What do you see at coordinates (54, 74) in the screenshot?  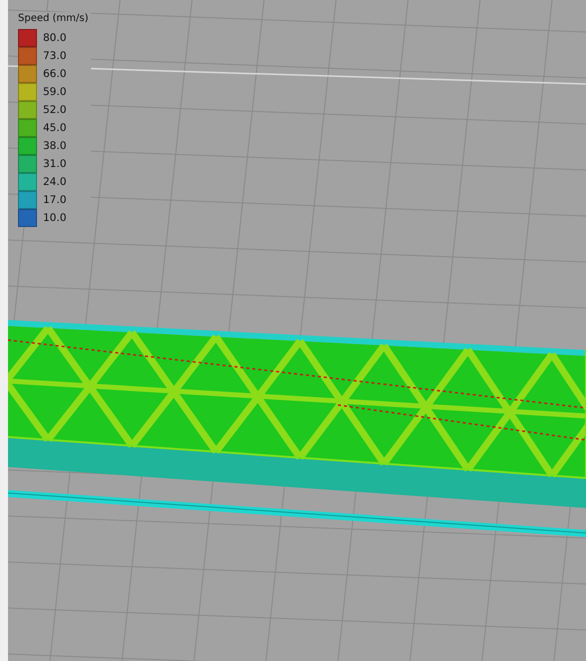 I see `legend-value: 66.0` at bounding box center [54, 74].